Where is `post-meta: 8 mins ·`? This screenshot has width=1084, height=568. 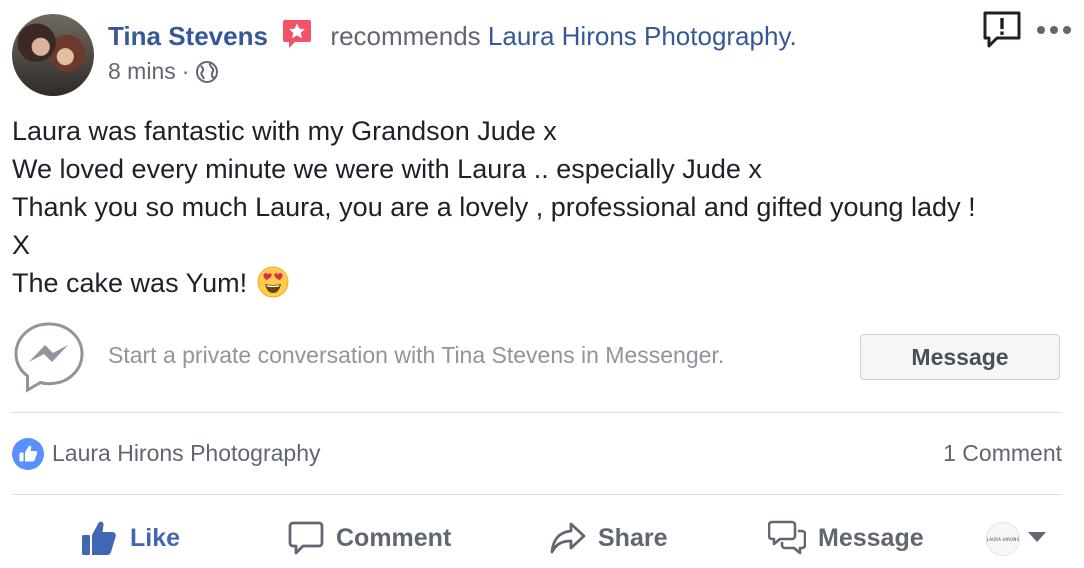
post-meta: 8 mins · is located at coordinates (163, 71).